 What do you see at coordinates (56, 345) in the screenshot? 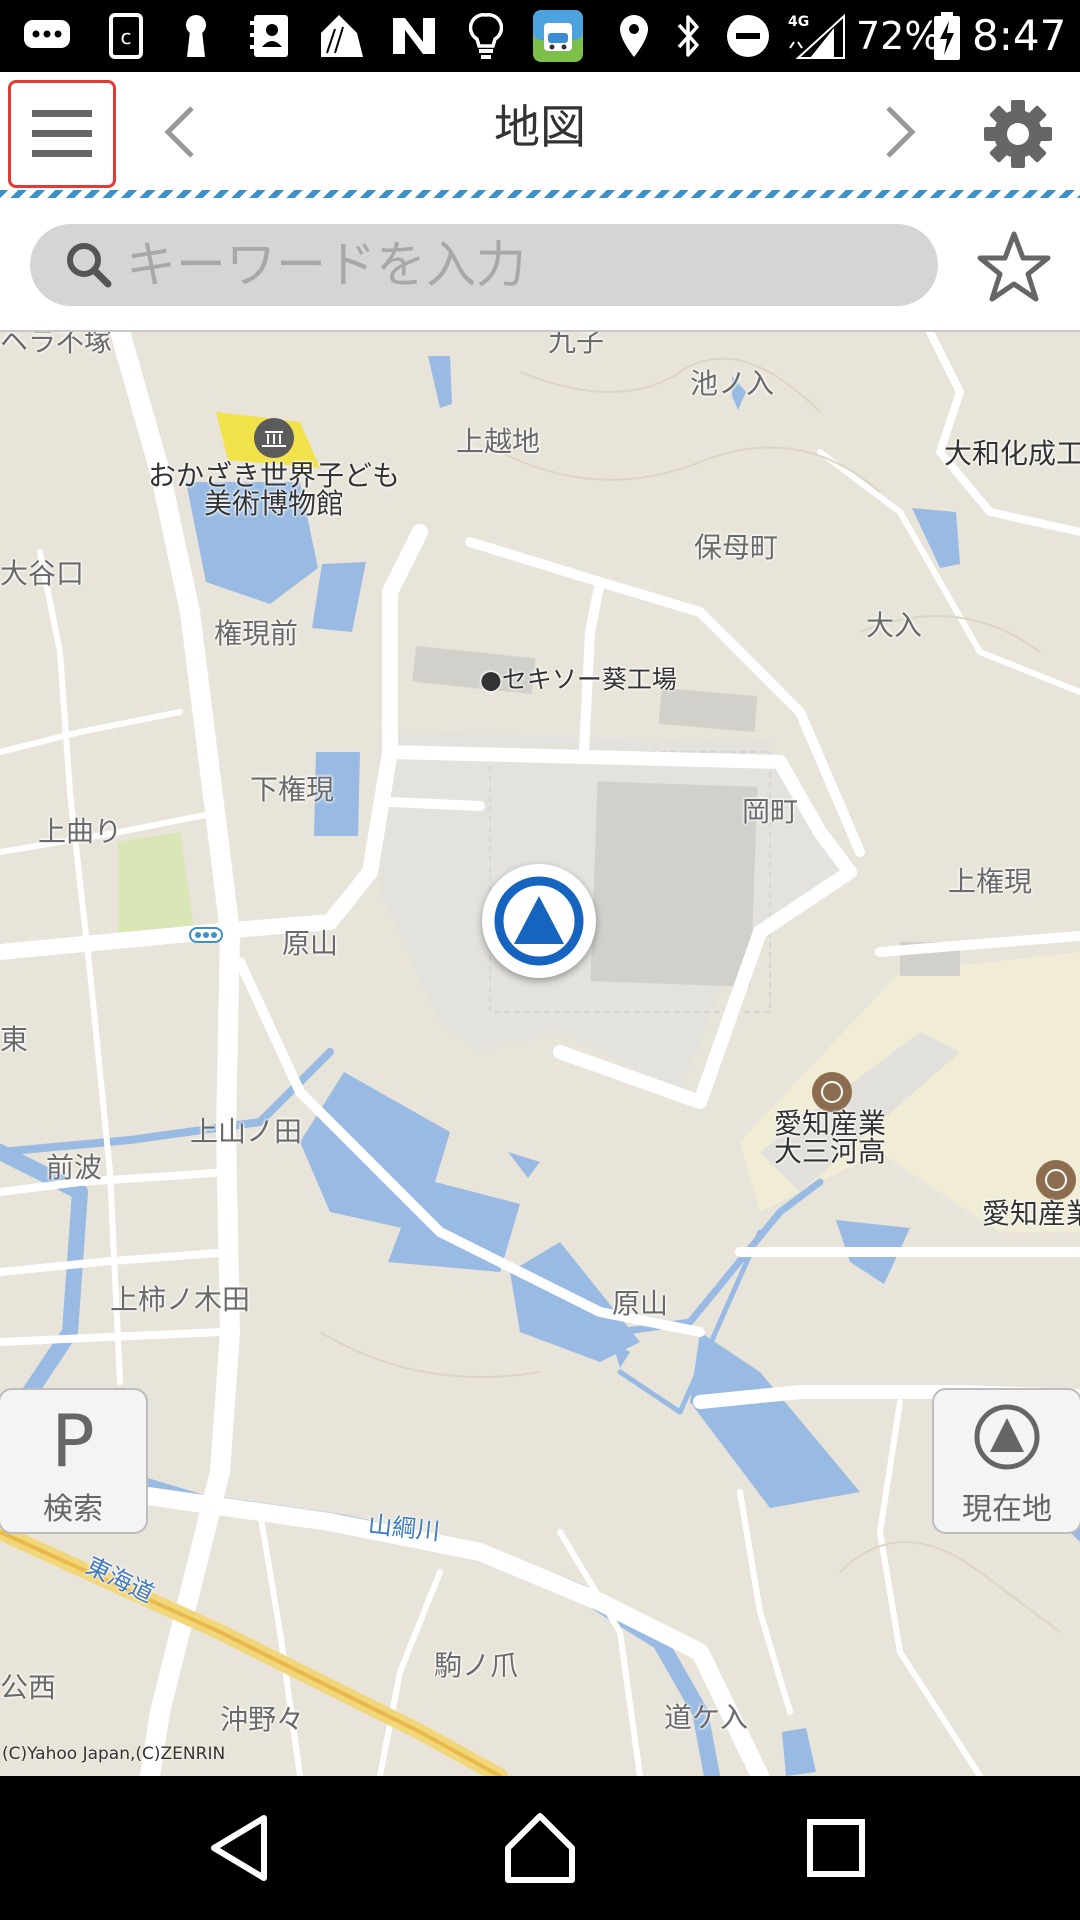
I see `map-label: ヘラ不塚` at bounding box center [56, 345].